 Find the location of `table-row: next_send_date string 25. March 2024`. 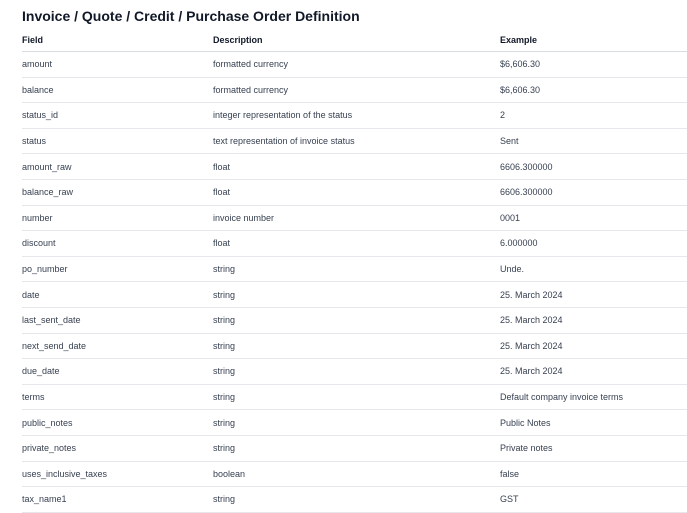

table-row: next_send_date string 25. March 2024 is located at coordinates (354, 346).